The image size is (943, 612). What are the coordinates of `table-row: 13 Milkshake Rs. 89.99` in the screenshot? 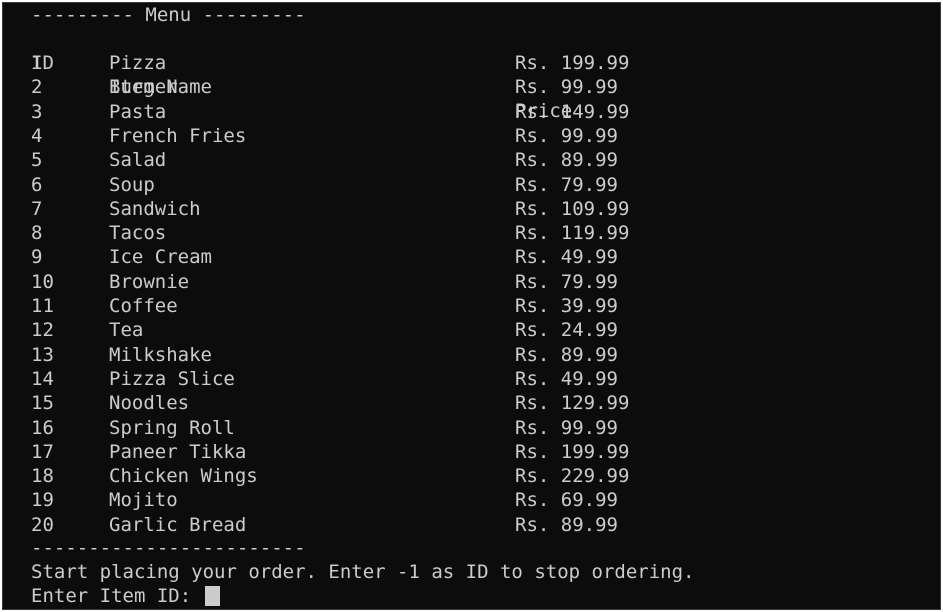 It's located at (471, 355).